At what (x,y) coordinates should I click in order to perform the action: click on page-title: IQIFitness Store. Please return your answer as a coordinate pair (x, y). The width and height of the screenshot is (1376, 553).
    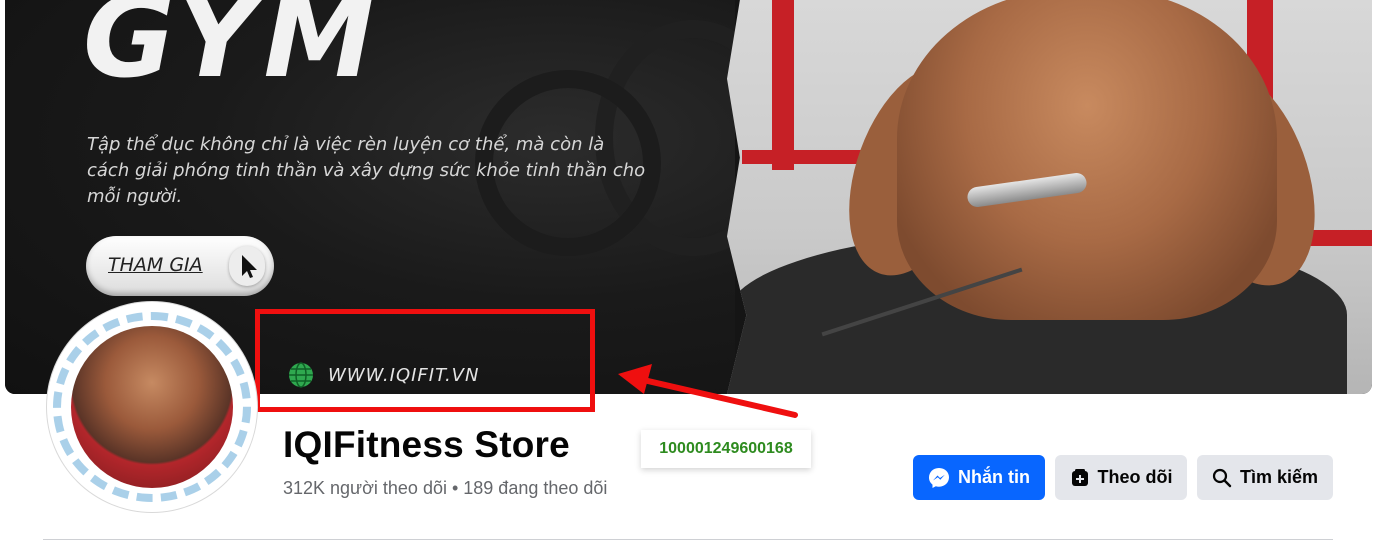
    Looking at the image, I should click on (426, 444).